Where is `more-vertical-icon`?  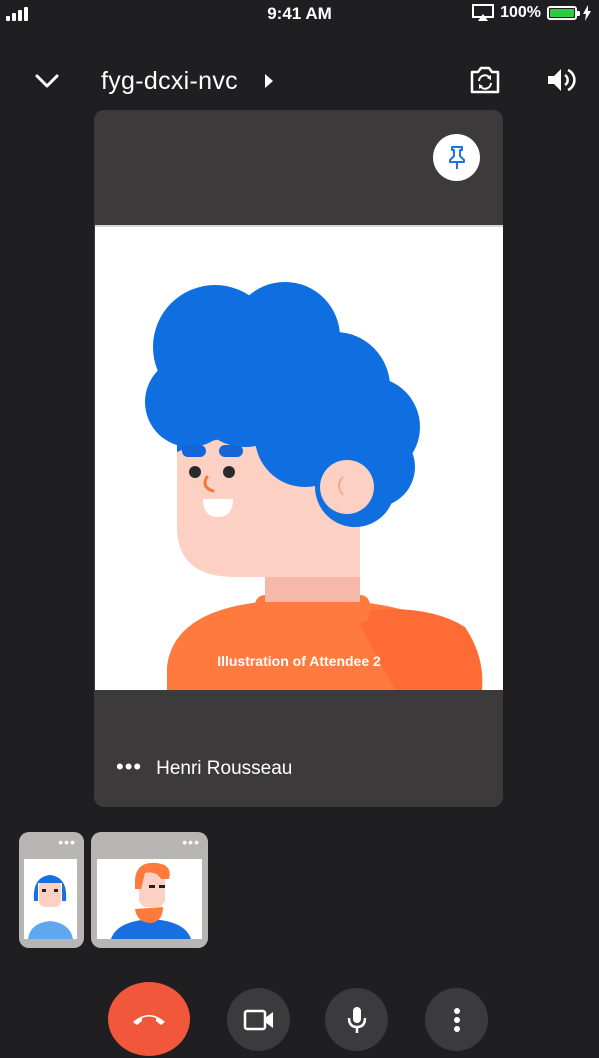 more-vertical-icon is located at coordinates (456, 1019).